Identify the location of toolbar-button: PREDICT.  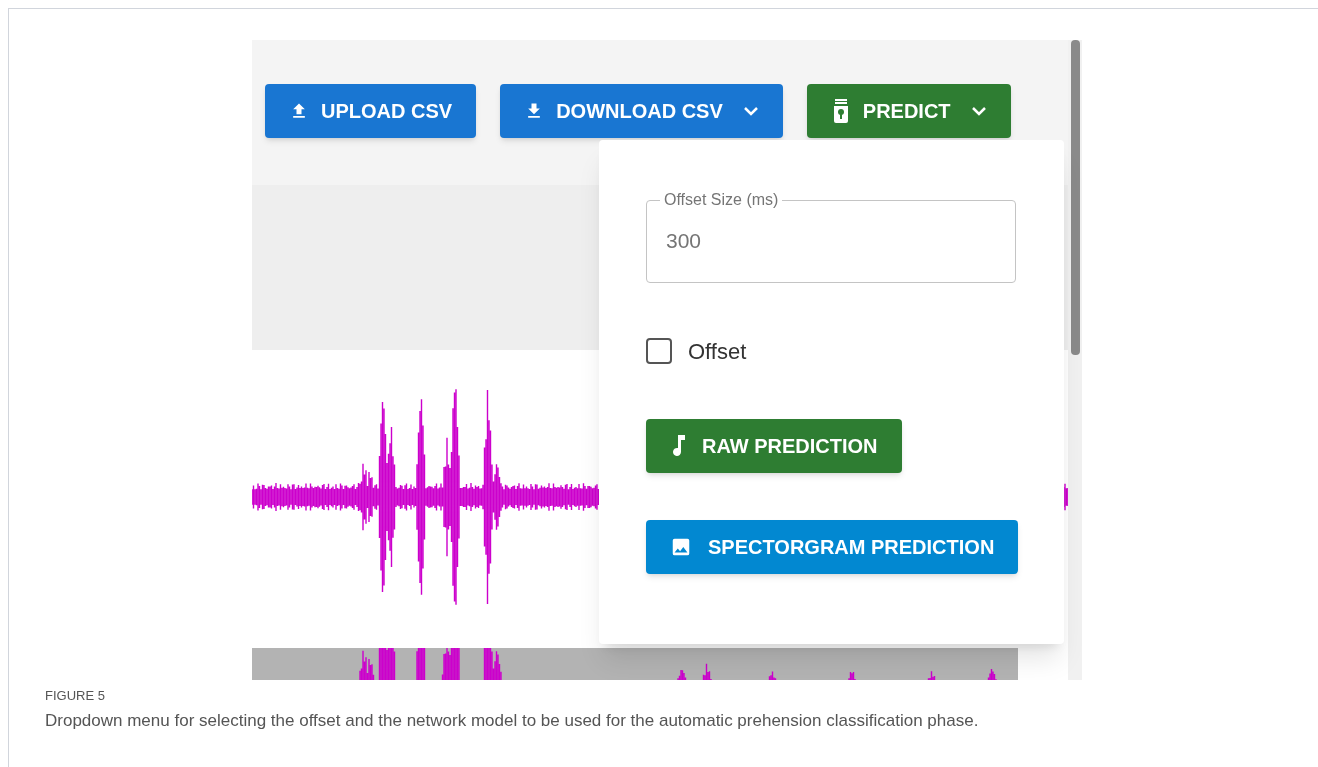
(908, 111).